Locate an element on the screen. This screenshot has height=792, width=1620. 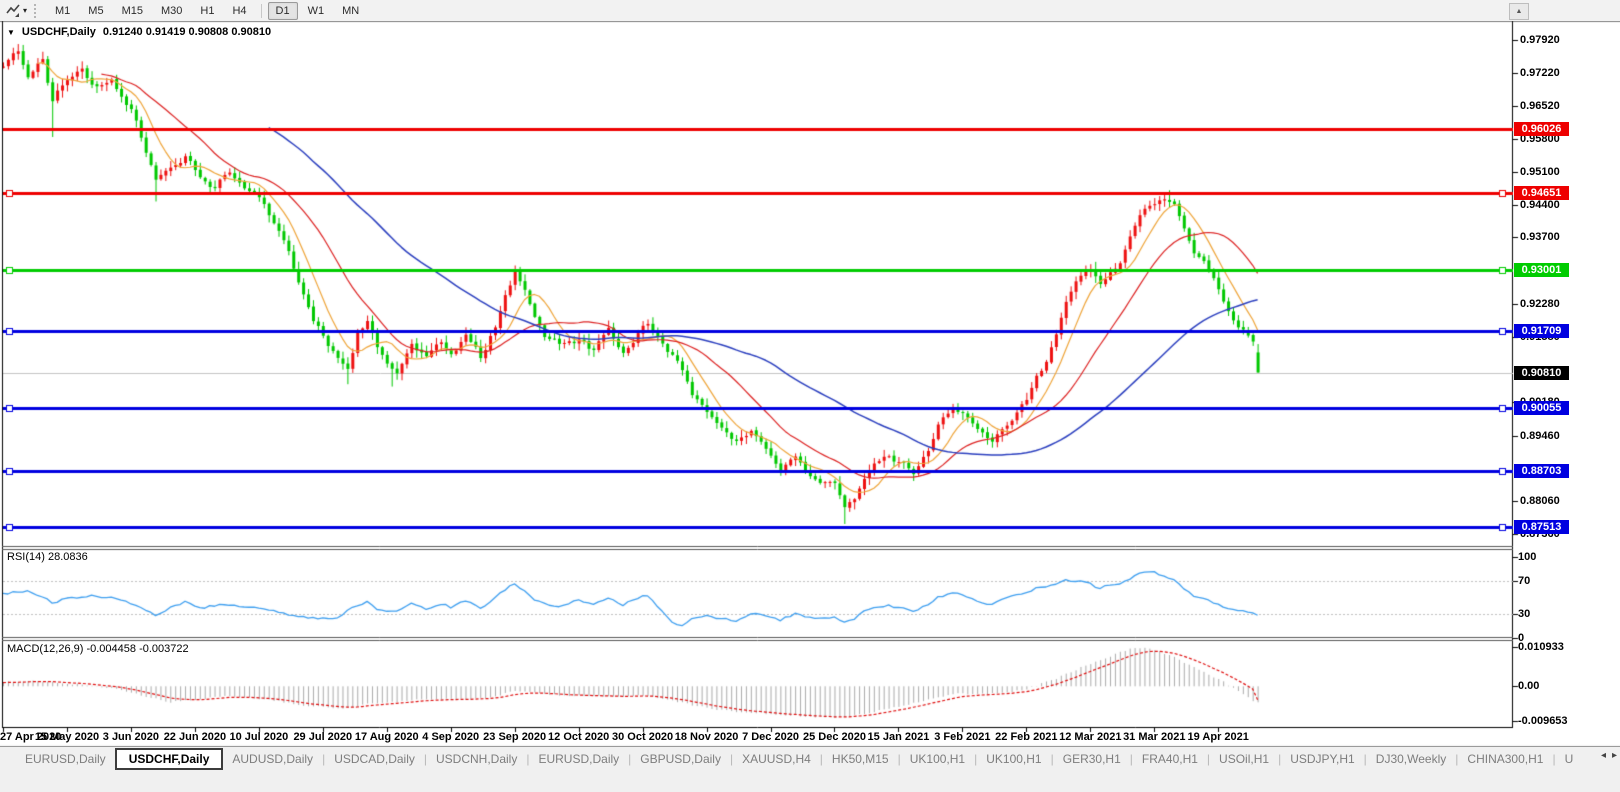
timeframe-button-d1: D1 is located at coordinates (282, 10).